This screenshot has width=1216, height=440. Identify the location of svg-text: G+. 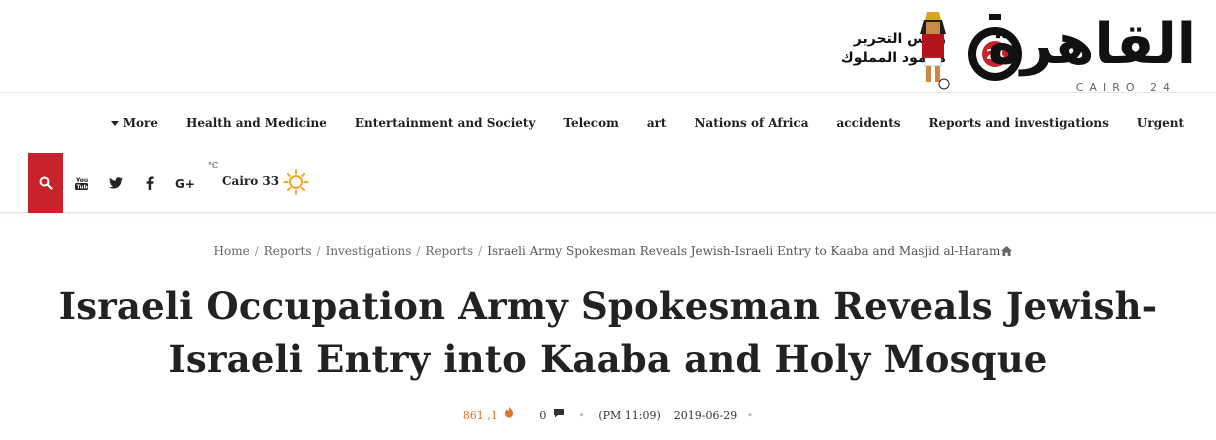
(185, 183).